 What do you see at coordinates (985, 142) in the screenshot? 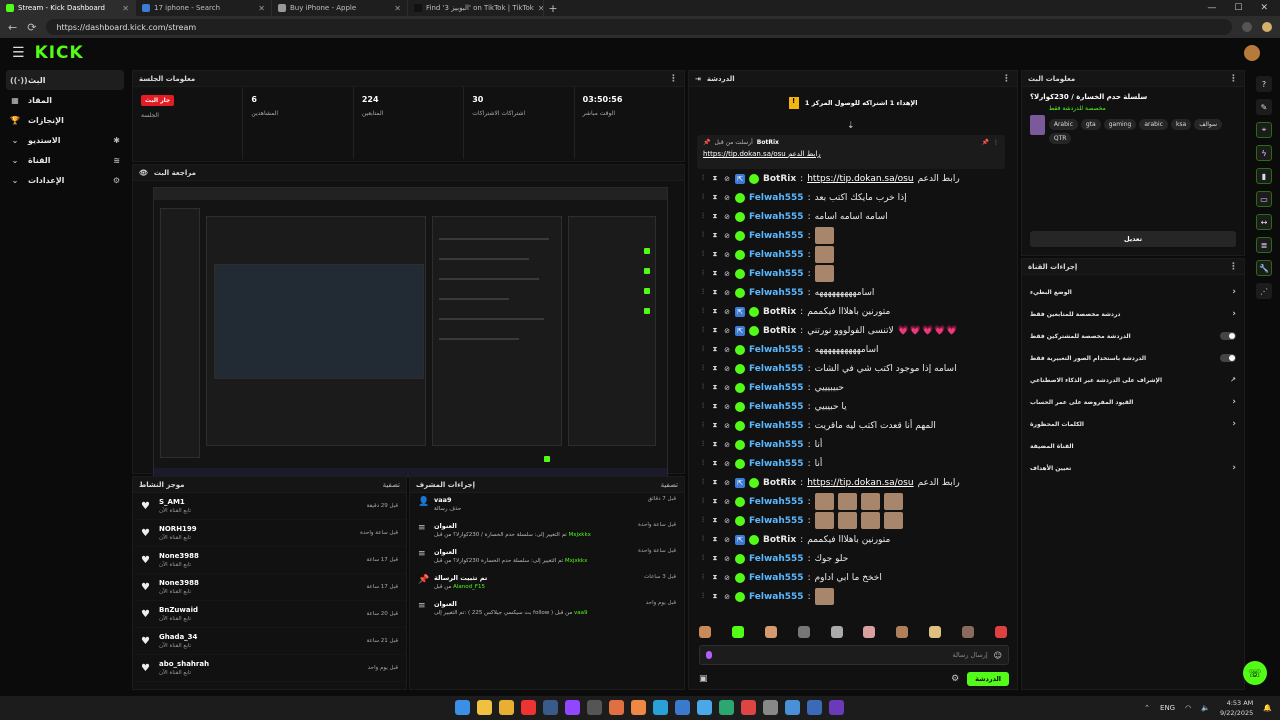
I see `unpin-icon: 📌` at bounding box center [985, 142].